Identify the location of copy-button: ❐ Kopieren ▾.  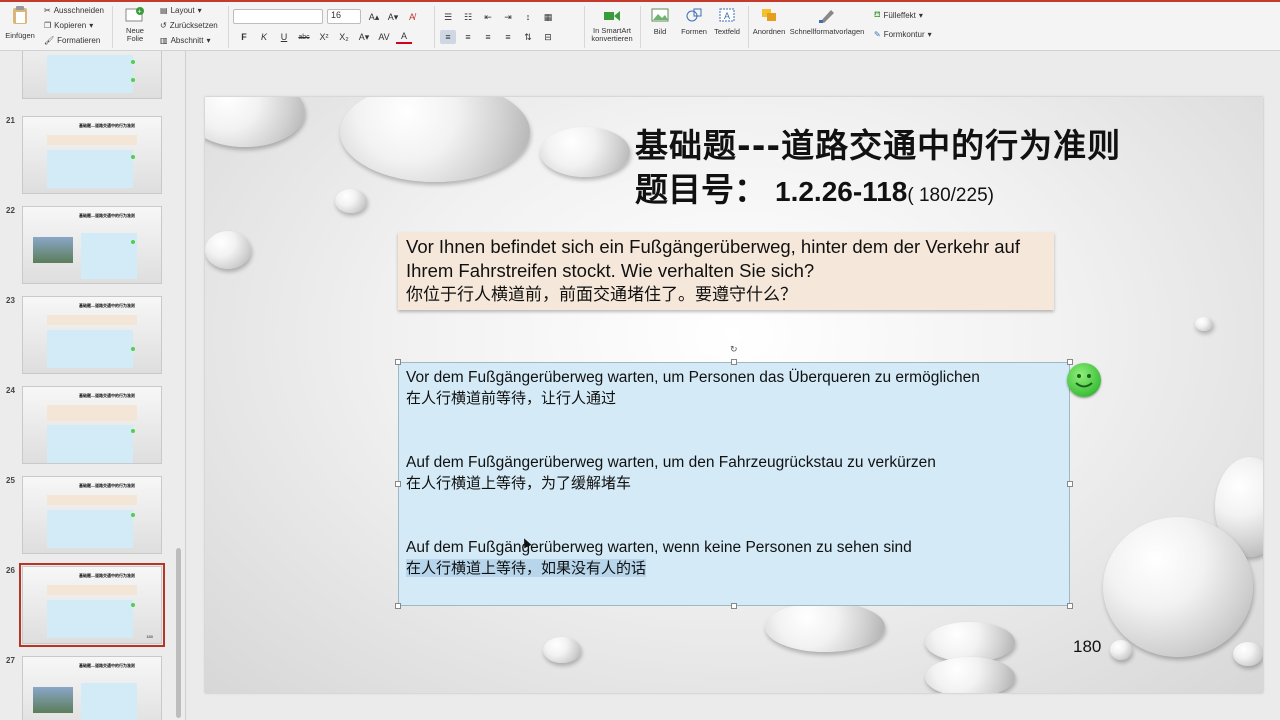
(68, 25).